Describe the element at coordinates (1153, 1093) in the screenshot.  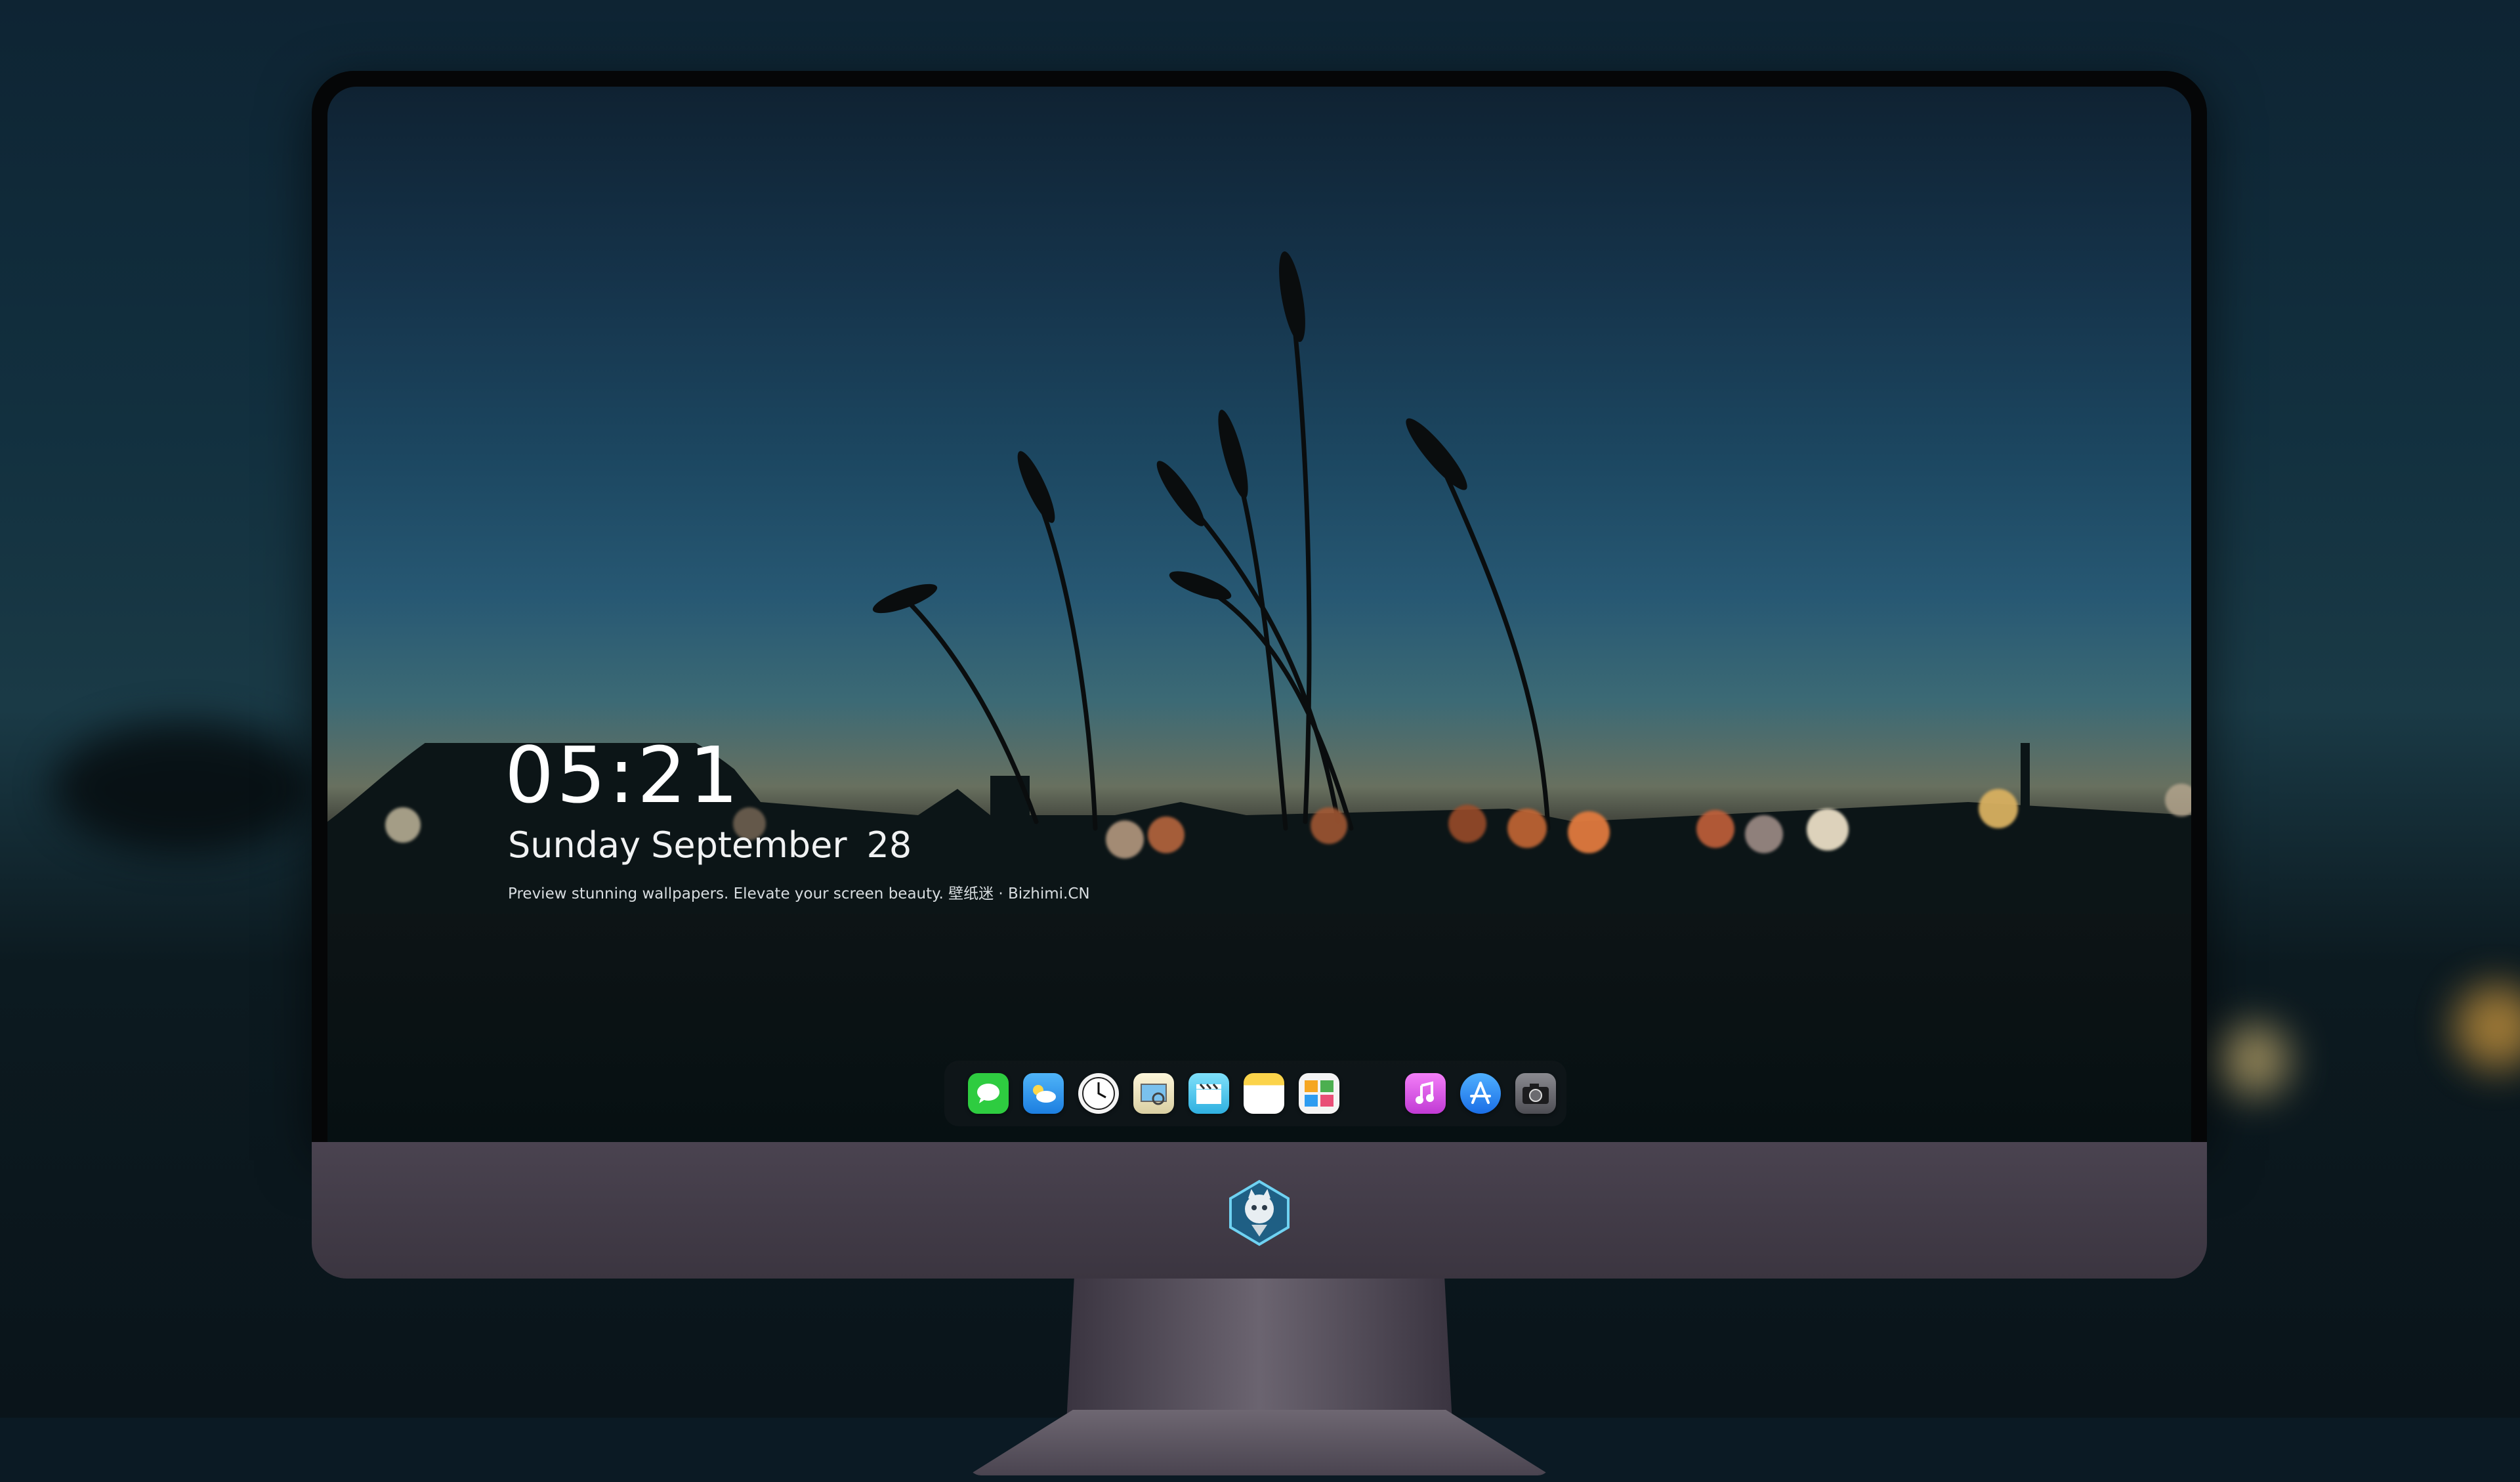
I see `preview-icon` at that location.